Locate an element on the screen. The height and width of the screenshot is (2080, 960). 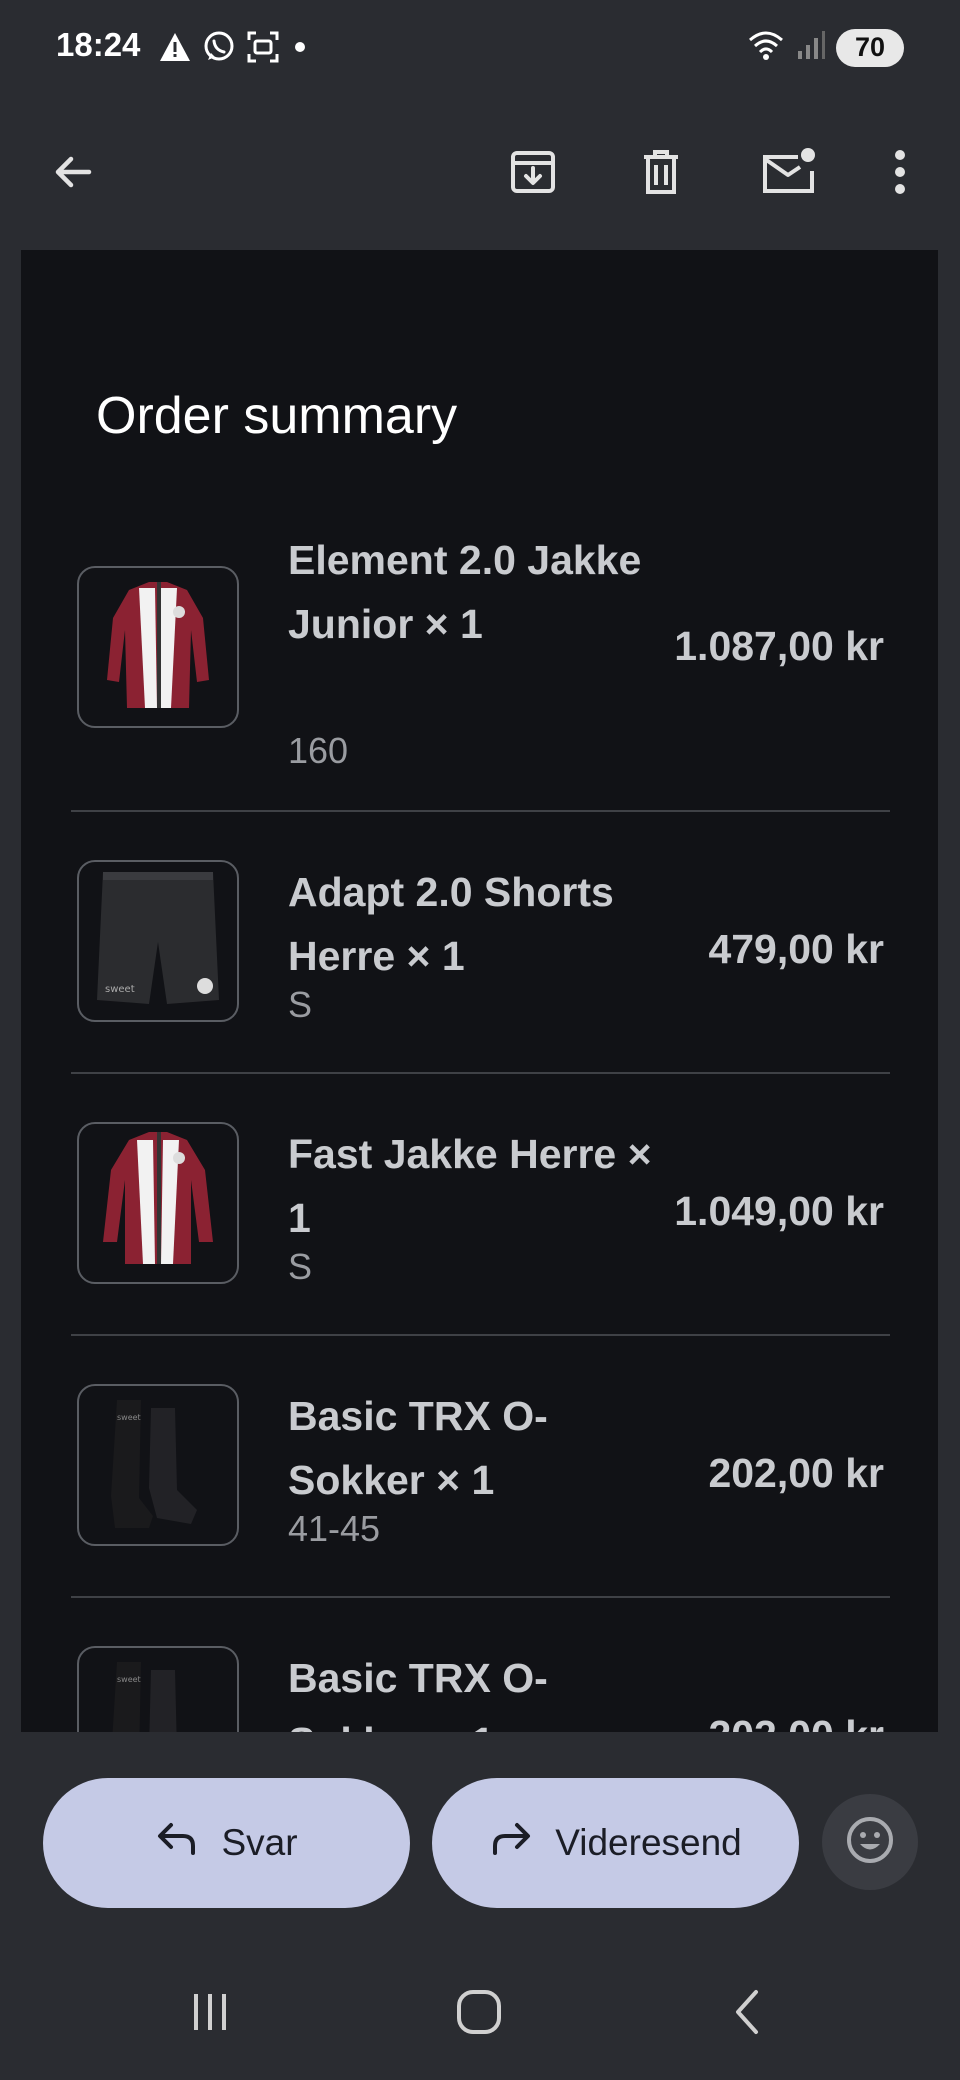
signal-icon is located at coordinates (811, 47).